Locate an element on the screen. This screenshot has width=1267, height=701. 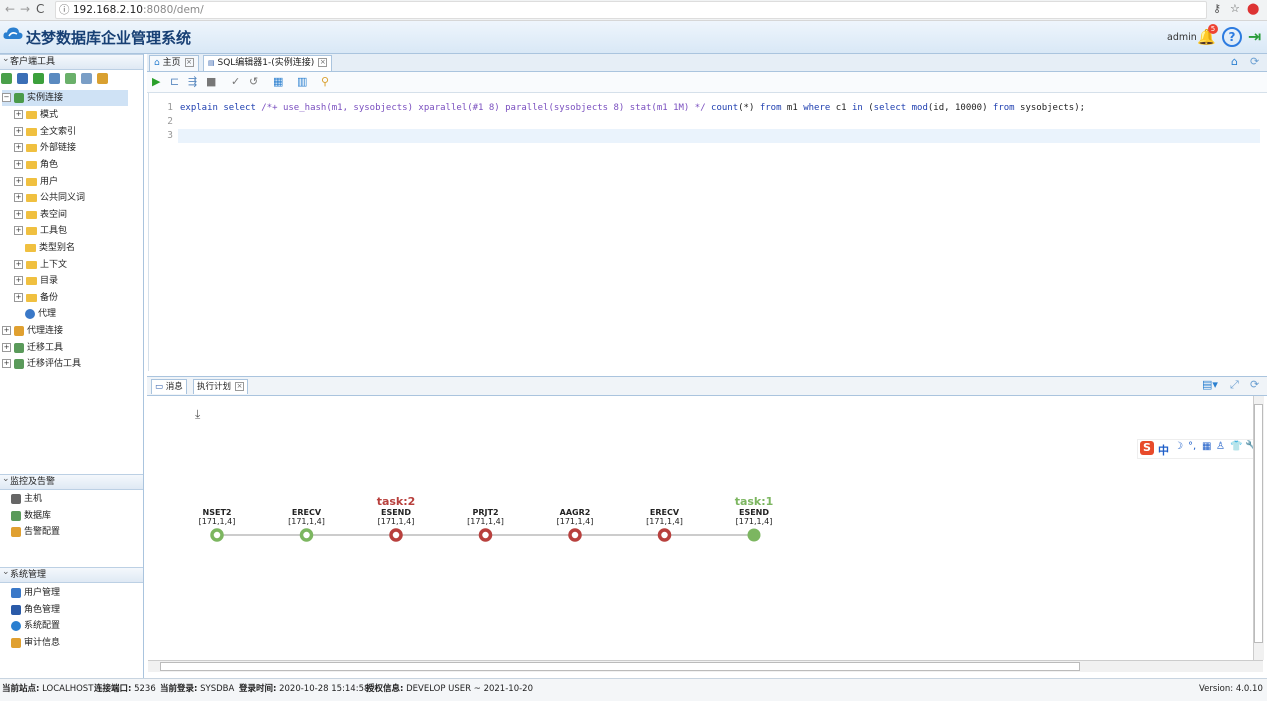
punctuation-icon: °, is located at coordinates (1192, 446).